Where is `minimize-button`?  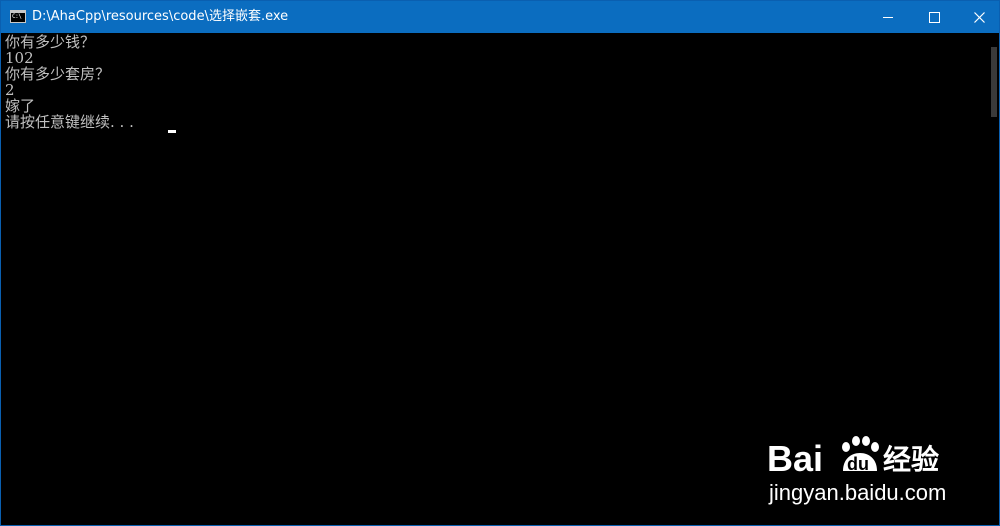
minimize-button is located at coordinates (888, 17).